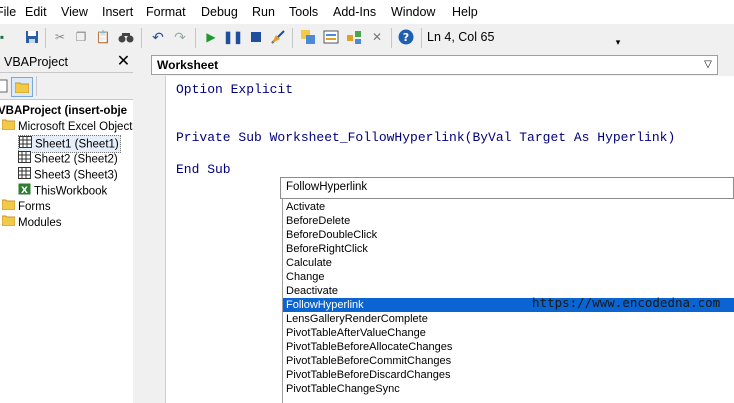 Image resolution: width=734 pixels, height=403 pixels. I want to click on project-explorer-toolbar, so click(66, 86).